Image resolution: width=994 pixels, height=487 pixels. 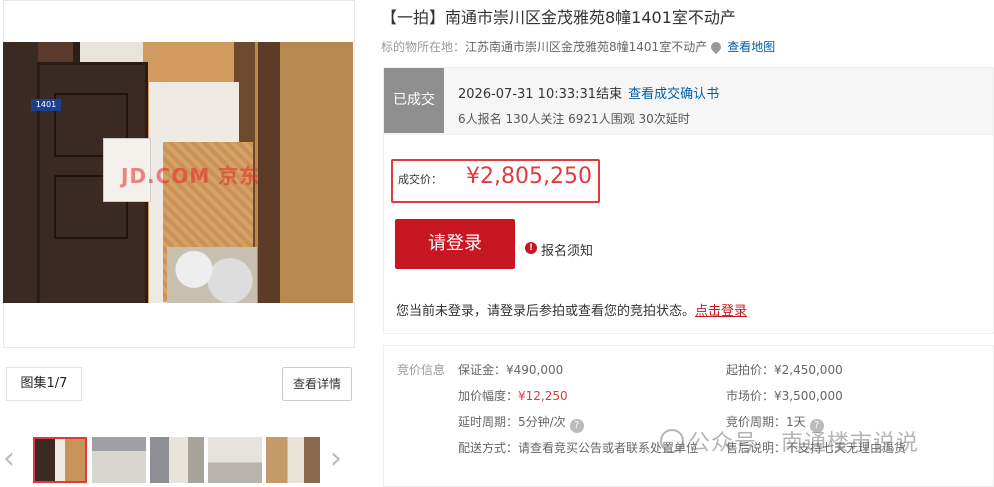 I want to click on extension-period: 延时周期：5分钟/次?, so click(x=521, y=423).